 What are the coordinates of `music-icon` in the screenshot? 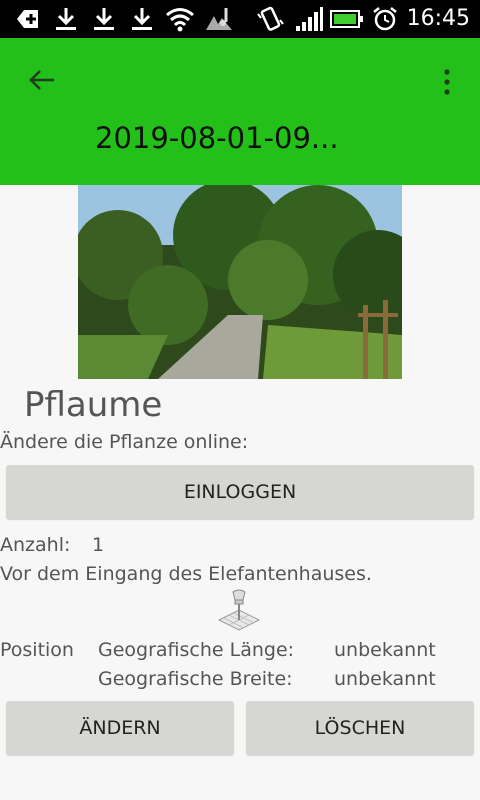 It's located at (219, 19).